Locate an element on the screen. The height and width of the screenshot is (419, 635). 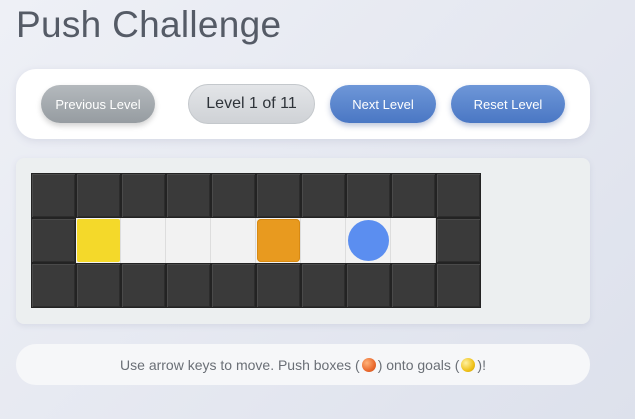
instructions-text-3: )! is located at coordinates (481, 364).